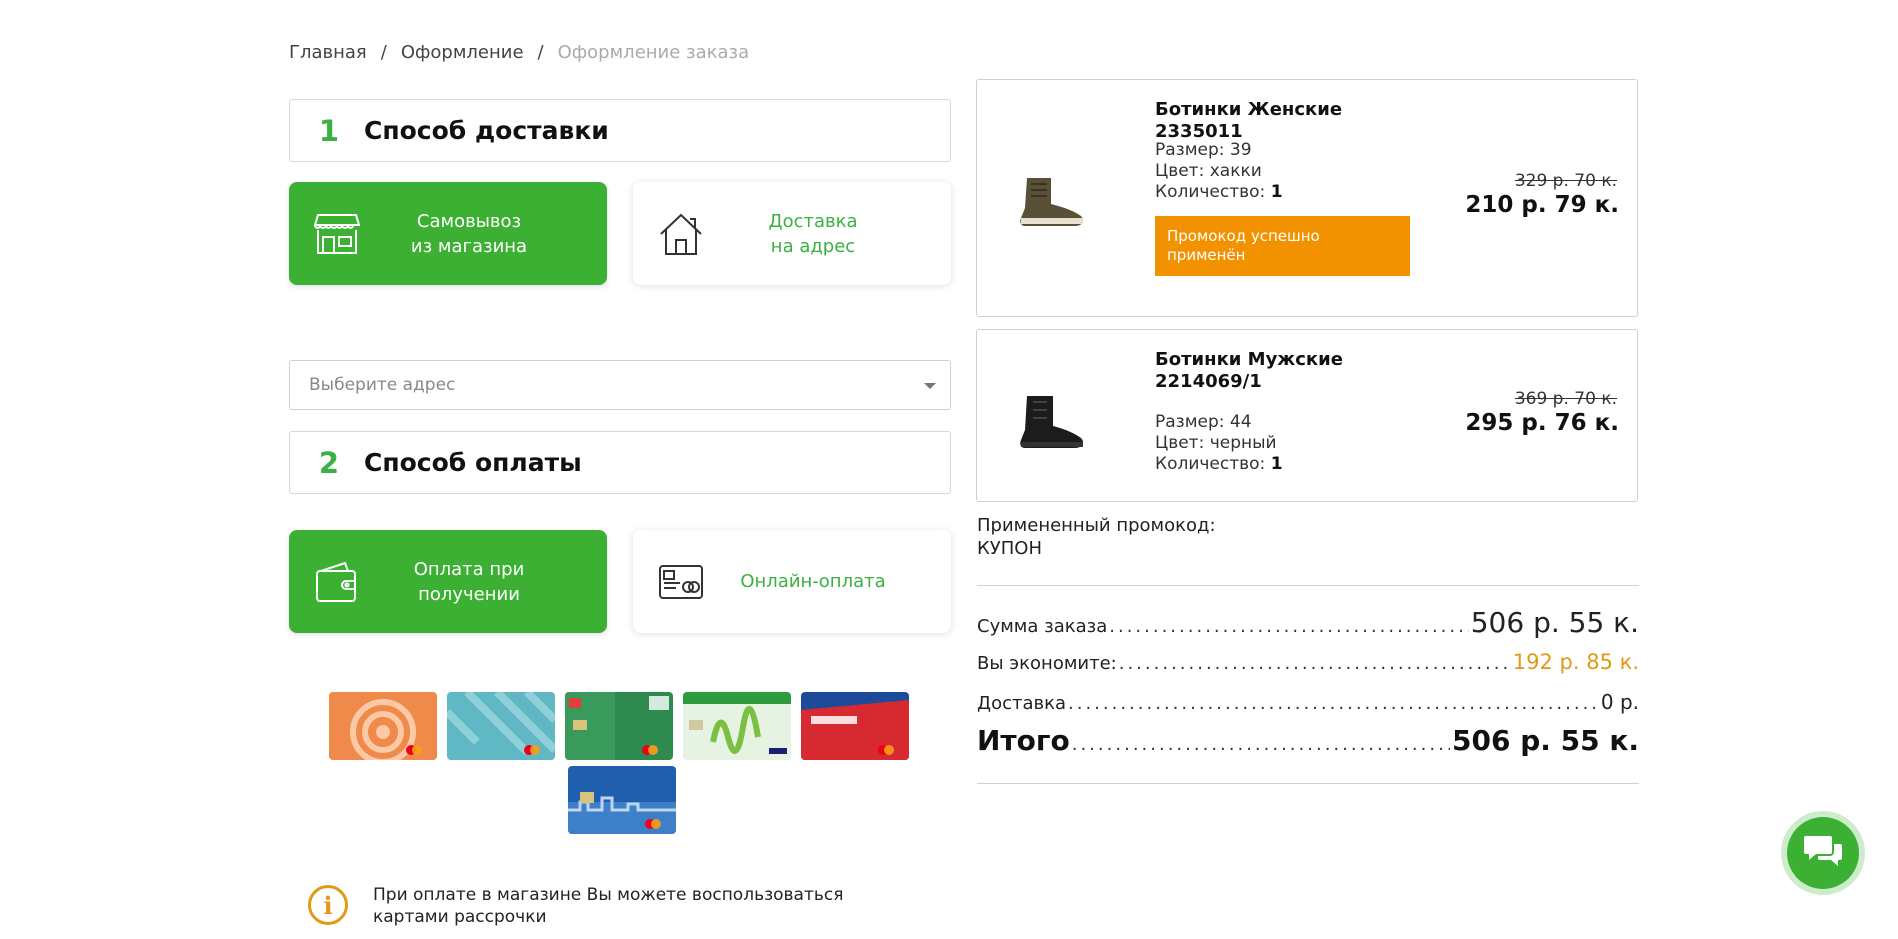  I want to click on card-image-bps-sberbank-fun, so click(737, 726).